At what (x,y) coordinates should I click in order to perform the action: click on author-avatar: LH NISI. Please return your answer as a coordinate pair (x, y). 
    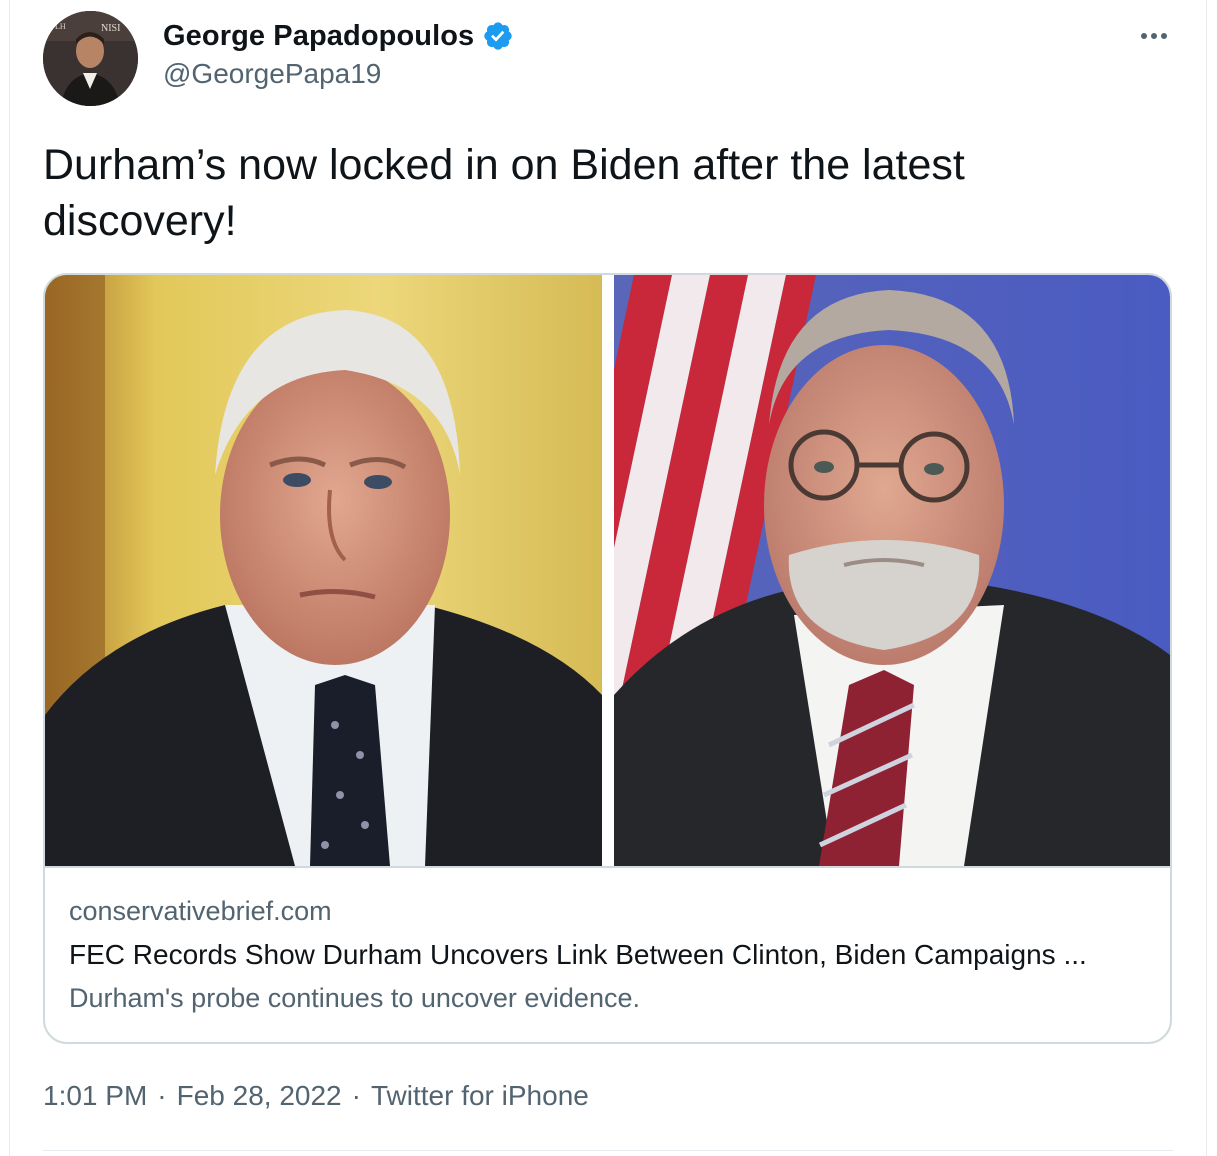
    Looking at the image, I should click on (90, 58).